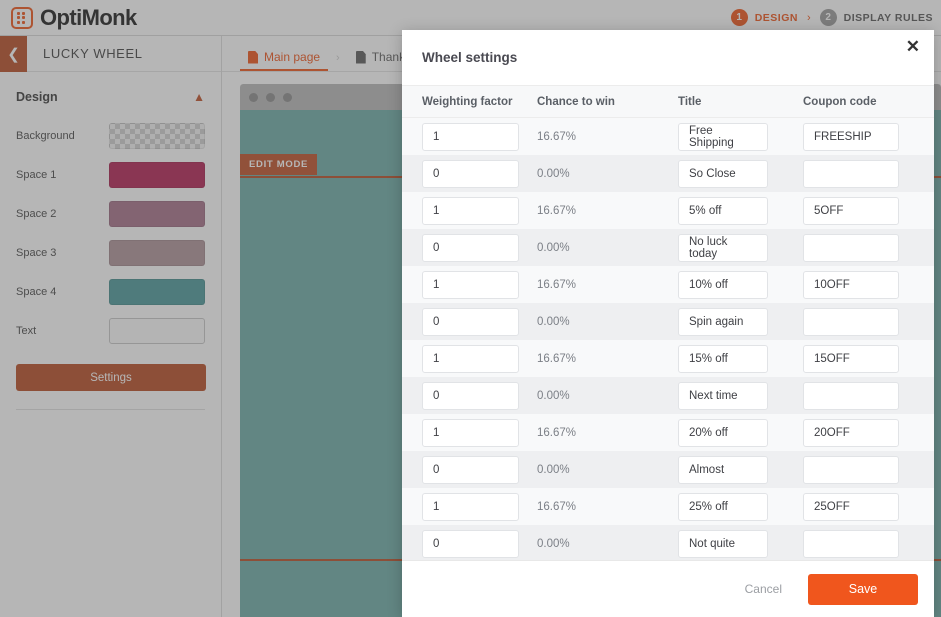  Describe the element at coordinates (467, 101) in the screenshot. I see `column-header-weighting-factor: Weighting factor` at that location.